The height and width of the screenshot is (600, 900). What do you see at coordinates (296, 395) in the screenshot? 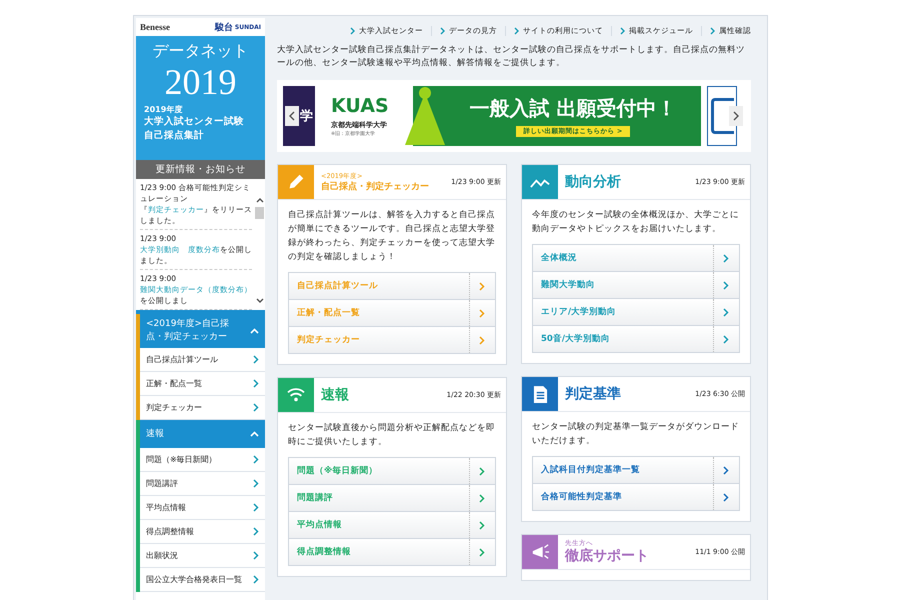
I see `wifi-icon` at bounding box center [296, 395].